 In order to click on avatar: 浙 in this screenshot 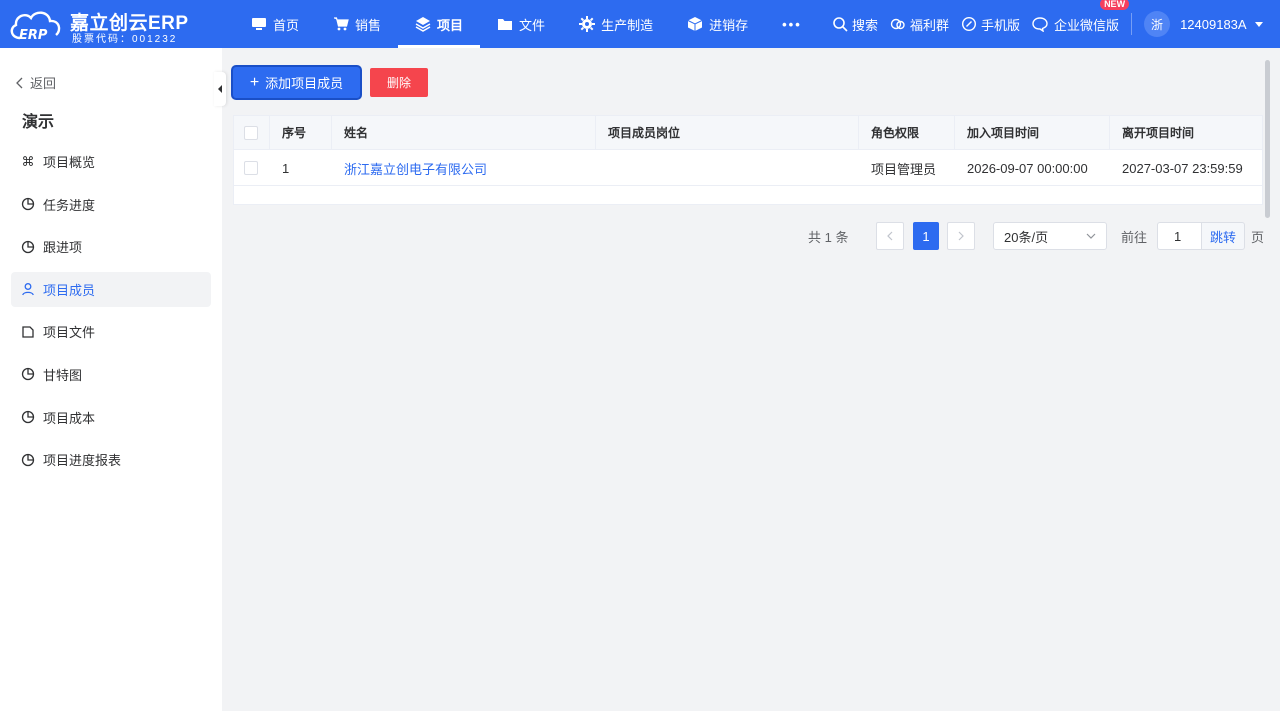, I will do `click(1157, 24)`.